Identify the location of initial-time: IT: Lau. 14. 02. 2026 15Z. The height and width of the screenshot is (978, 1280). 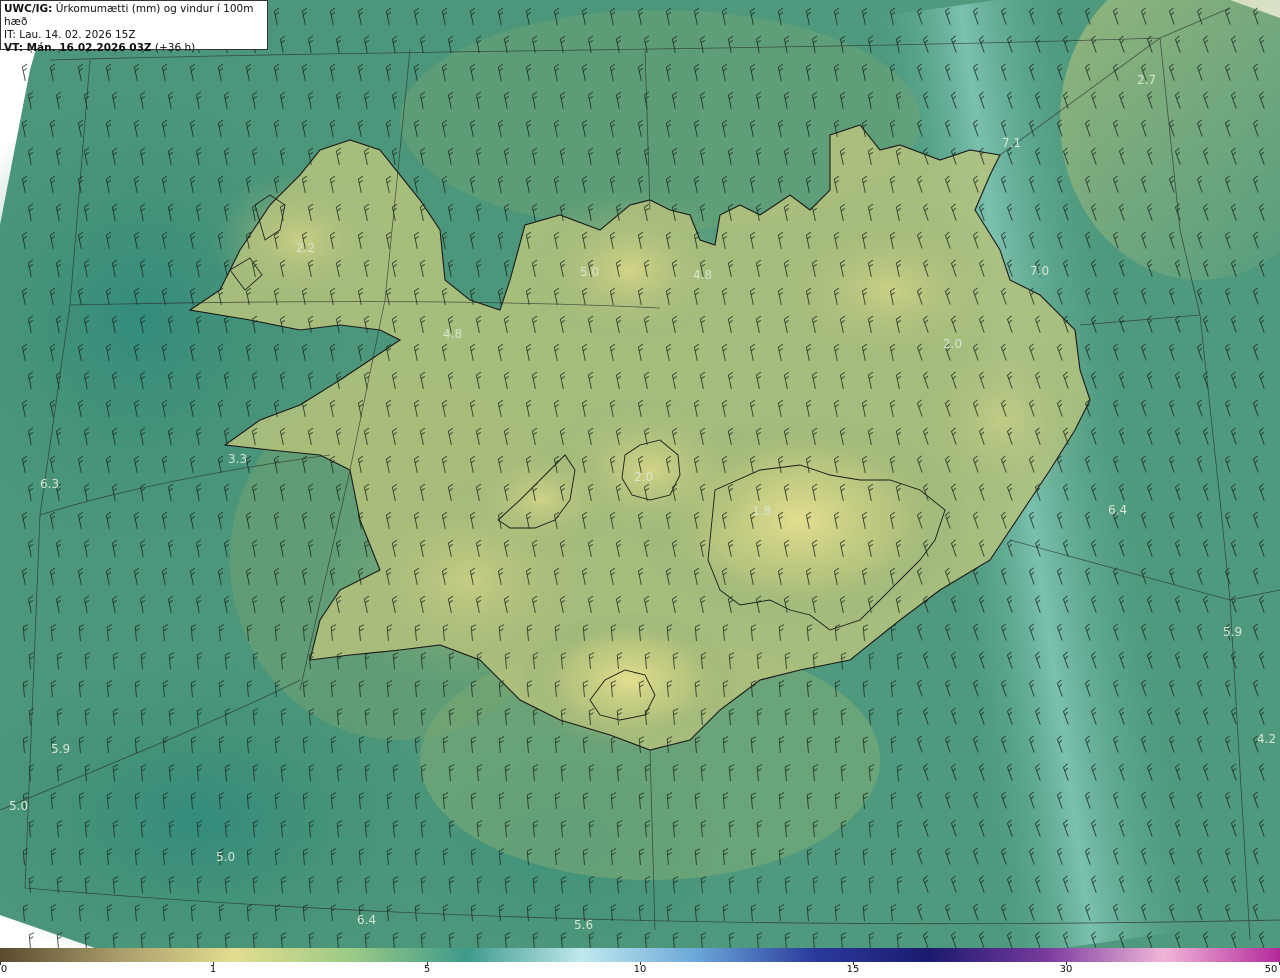
(70, 35).